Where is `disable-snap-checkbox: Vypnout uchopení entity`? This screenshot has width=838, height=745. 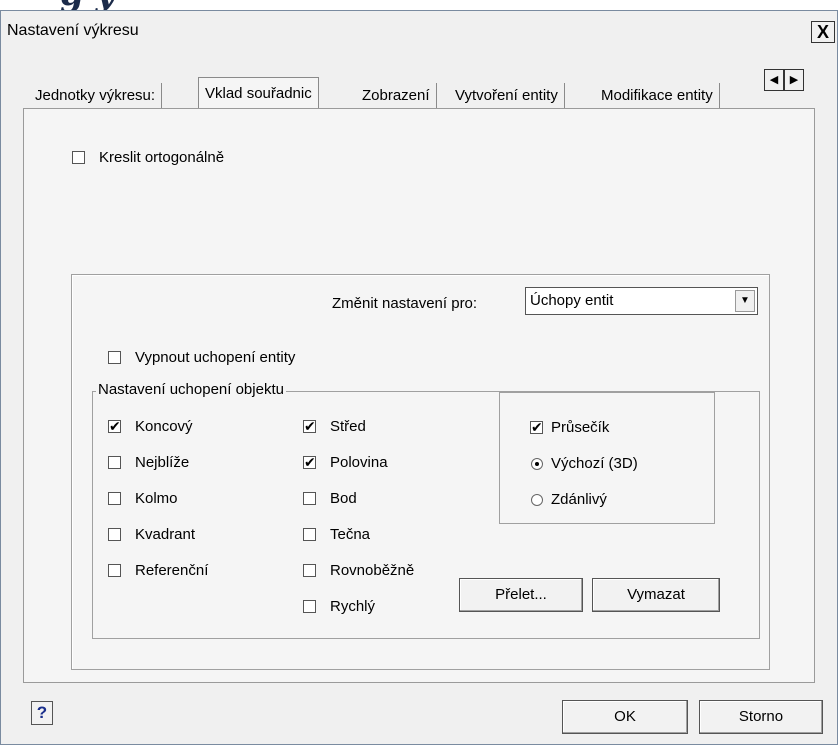 disable-snap-checkbox: Vypnout uchopení entity is located at coordinates (201, 357).